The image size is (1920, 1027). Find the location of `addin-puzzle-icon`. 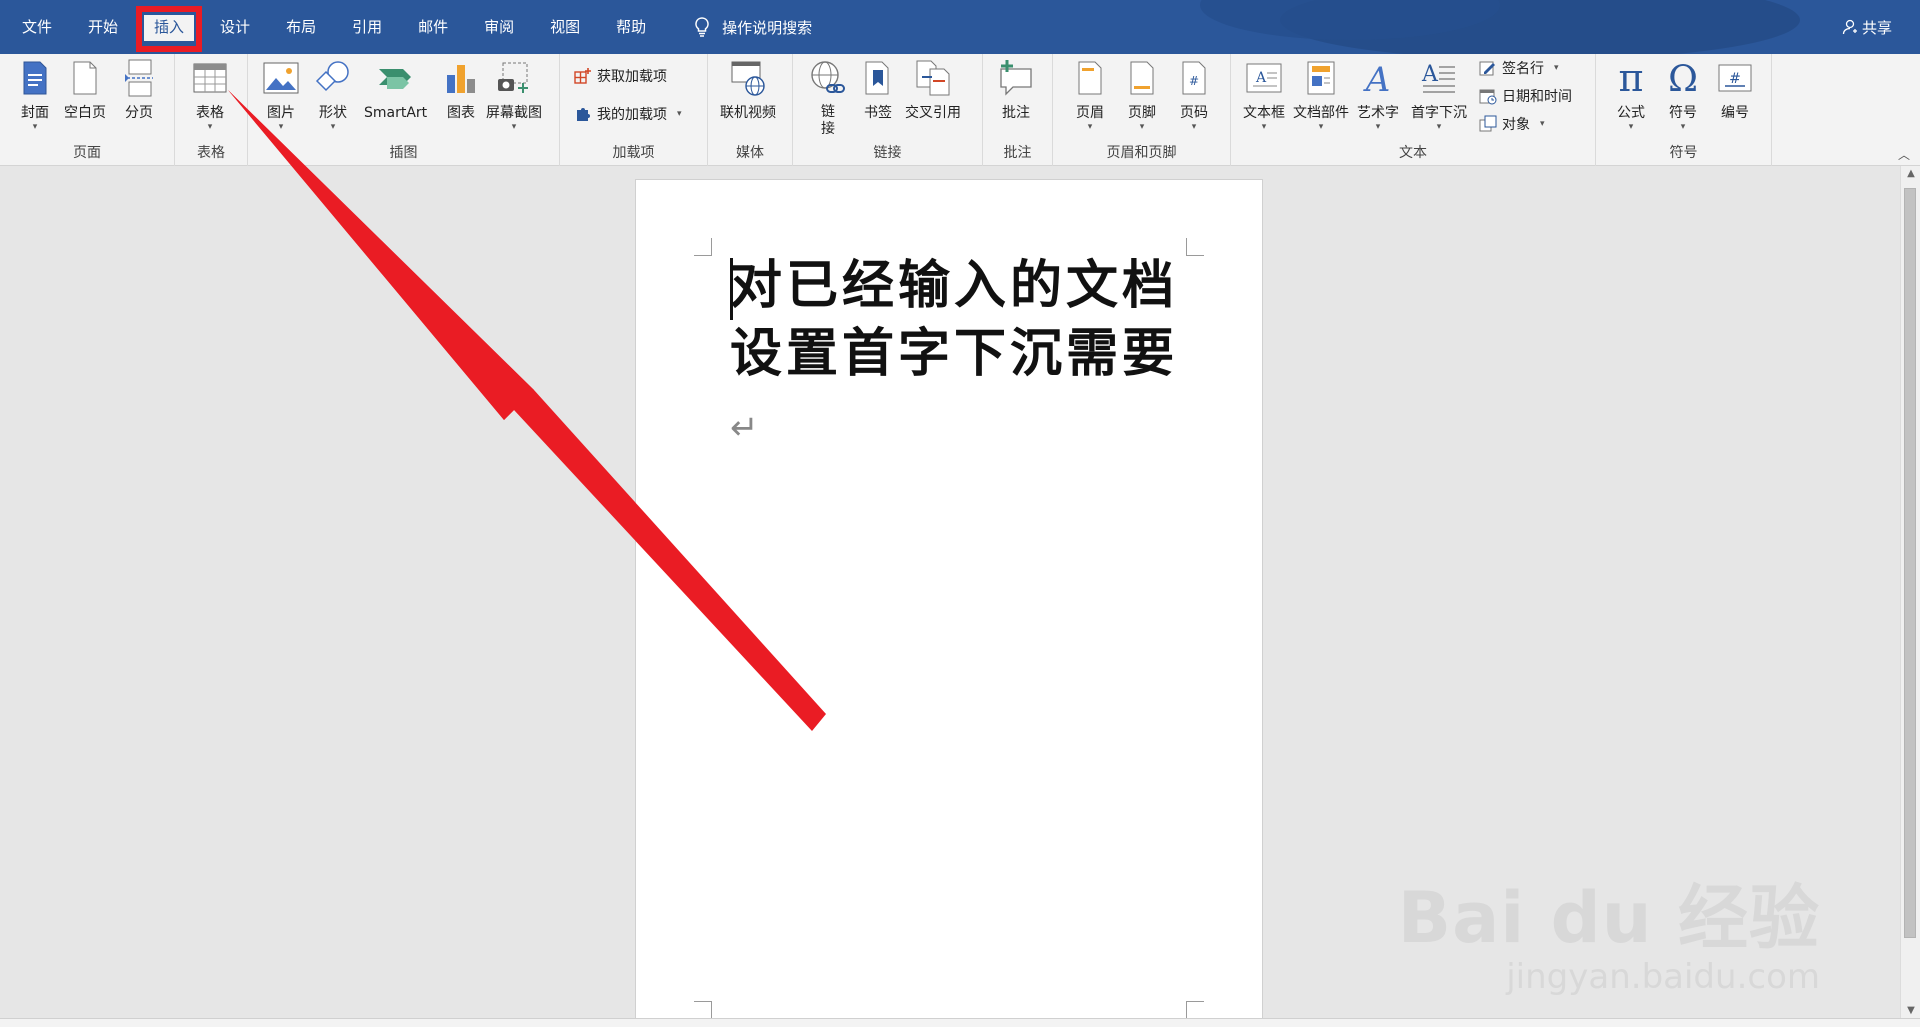

addin-puzzle-icon is located at coordinates (583, 114).